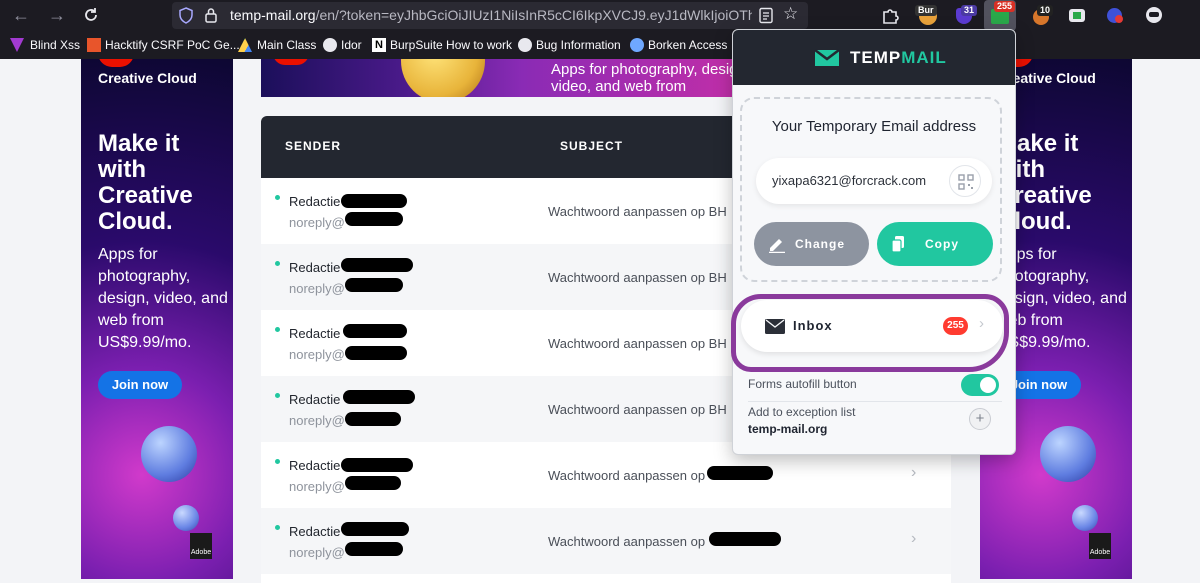  I want to click on adobe-logo: Adobe, so click(201, 546).